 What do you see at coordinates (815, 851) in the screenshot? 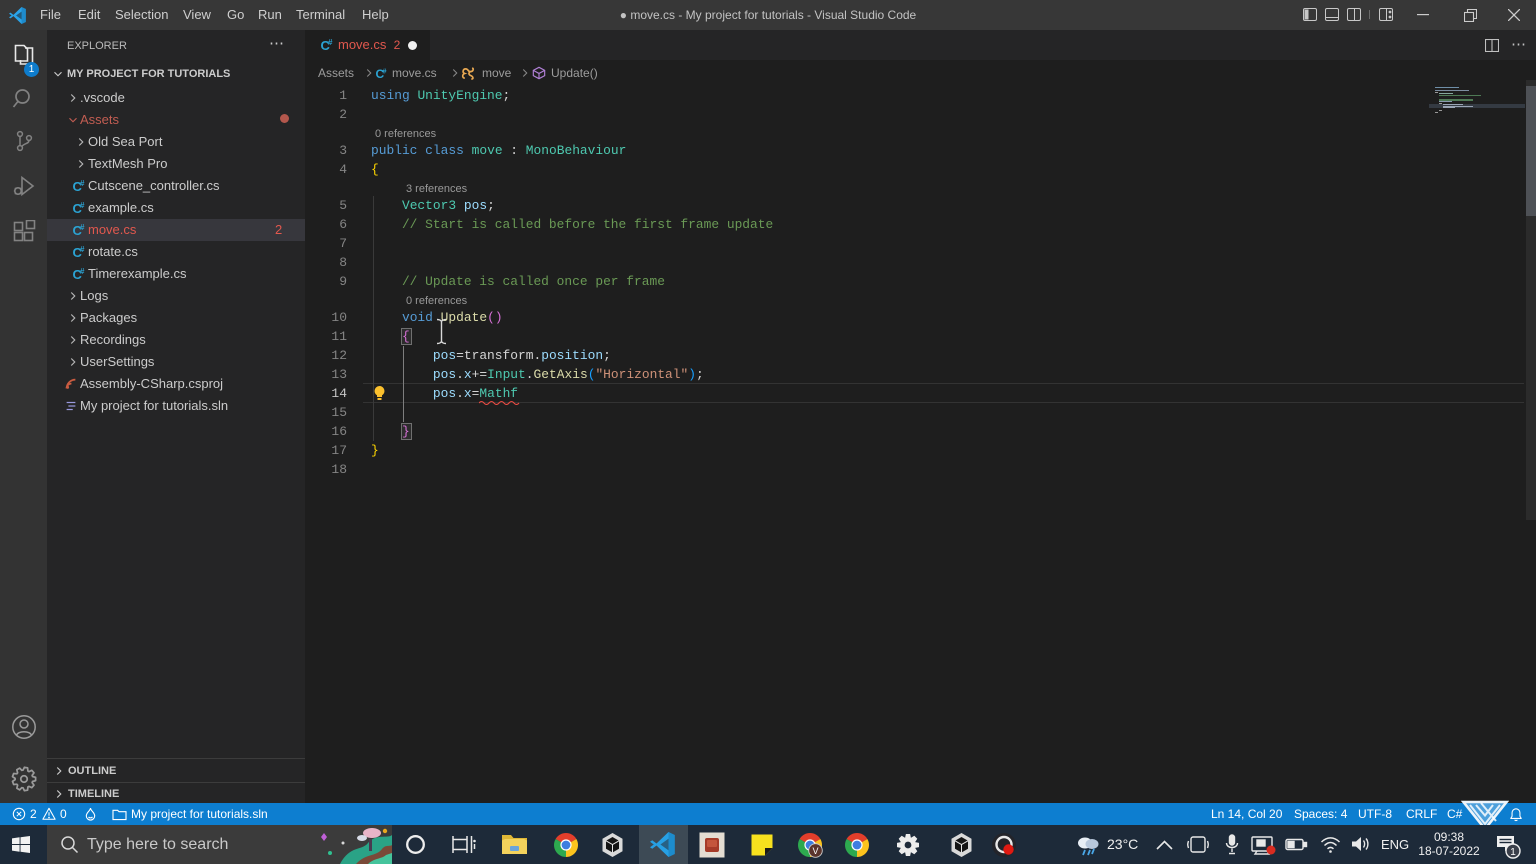
I see `svg-text: V` at bounding box center [815, 851].